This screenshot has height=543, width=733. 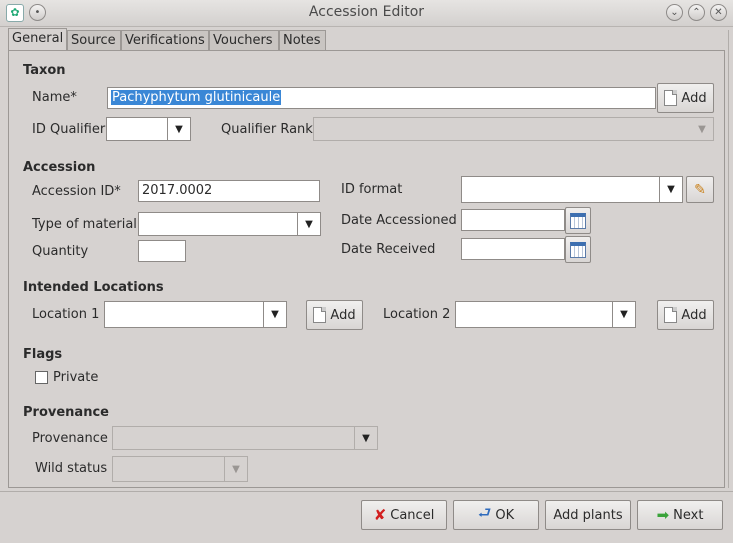 What do you see at coordinates (94, 40) in the screenshot?
I see `tab-source: Source` at bounding box center [94, 40].